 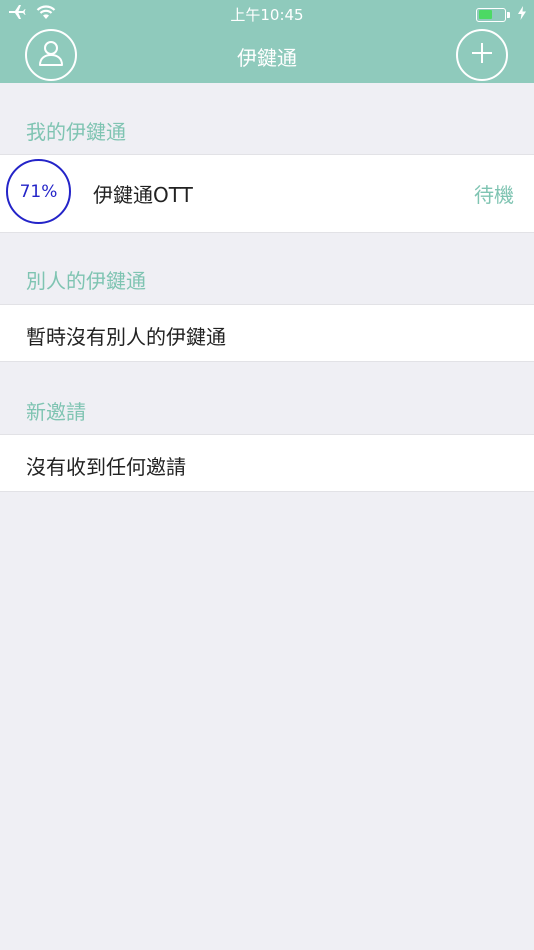 I want to click on others-empty-text: 暫時沒有別人的伊鍵通, so click(x=126, y=337).